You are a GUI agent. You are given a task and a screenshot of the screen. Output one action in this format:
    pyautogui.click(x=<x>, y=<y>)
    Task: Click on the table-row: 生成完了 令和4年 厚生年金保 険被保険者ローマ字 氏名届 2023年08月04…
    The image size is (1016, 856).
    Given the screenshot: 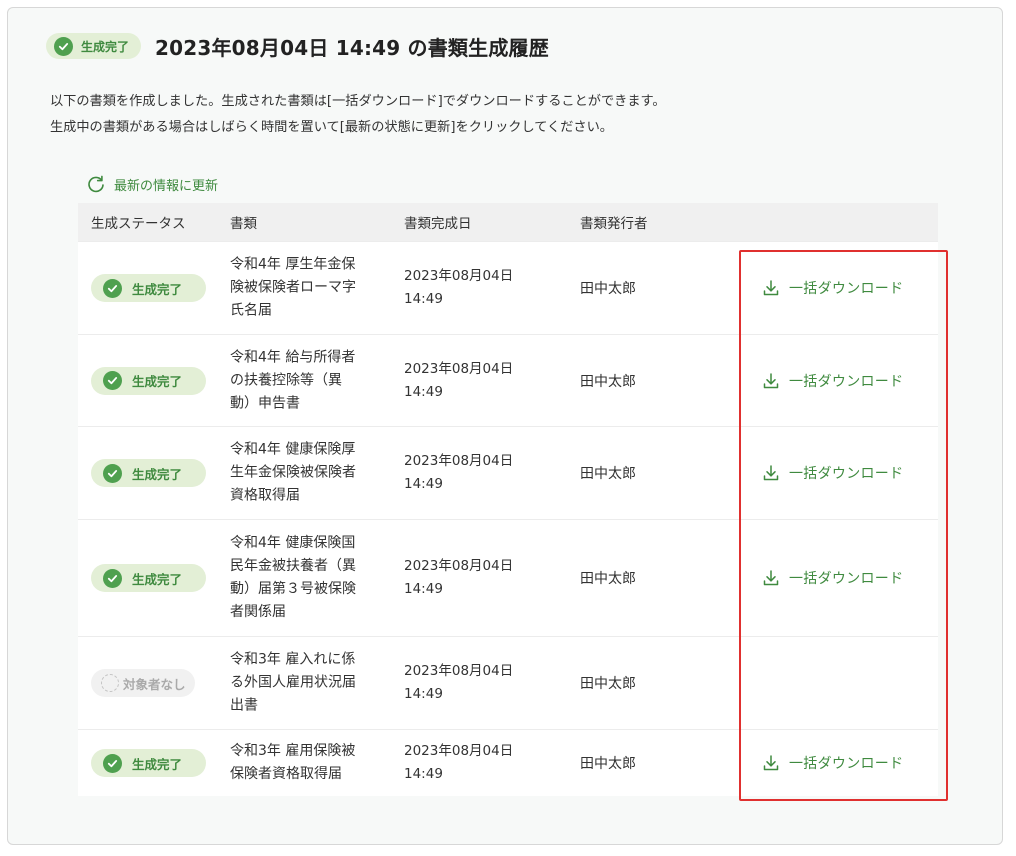 What is the action you would take?
    pyautogui.click(x=508, y=287)
    